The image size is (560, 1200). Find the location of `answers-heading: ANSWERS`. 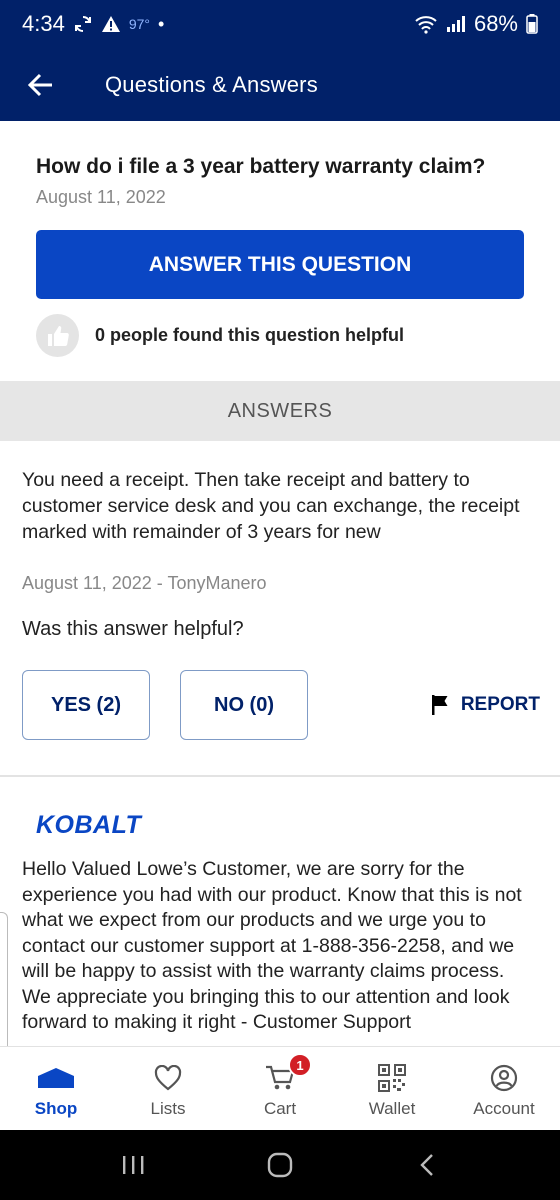

answers-heading: ANSWERS is located at coordinates (280, 411).